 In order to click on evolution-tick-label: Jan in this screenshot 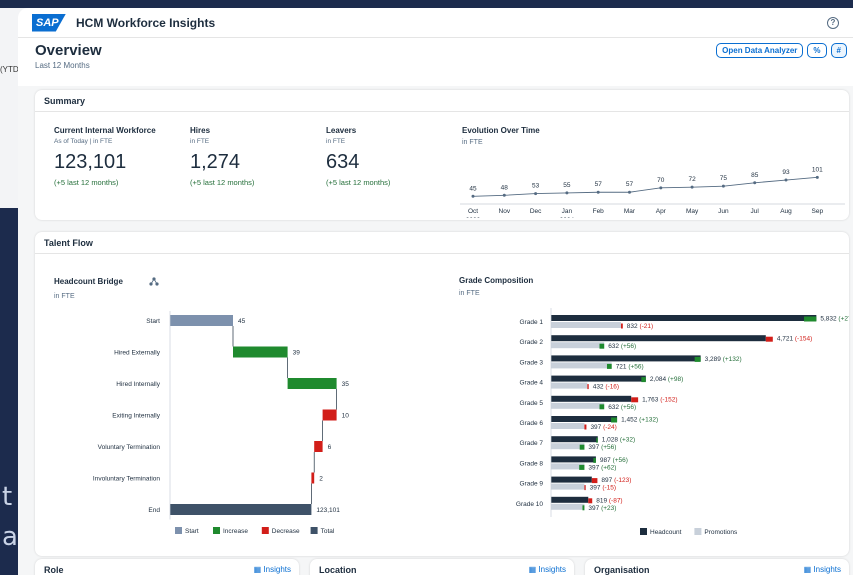, I will do `click(567, 211)`.